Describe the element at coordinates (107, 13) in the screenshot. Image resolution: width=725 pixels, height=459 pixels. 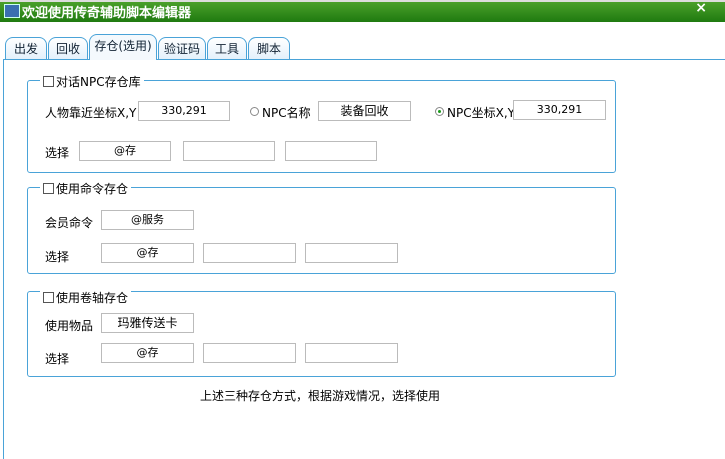
I see `window-title: 欢迎使用传奇辅助脚本编辑器` at that location.